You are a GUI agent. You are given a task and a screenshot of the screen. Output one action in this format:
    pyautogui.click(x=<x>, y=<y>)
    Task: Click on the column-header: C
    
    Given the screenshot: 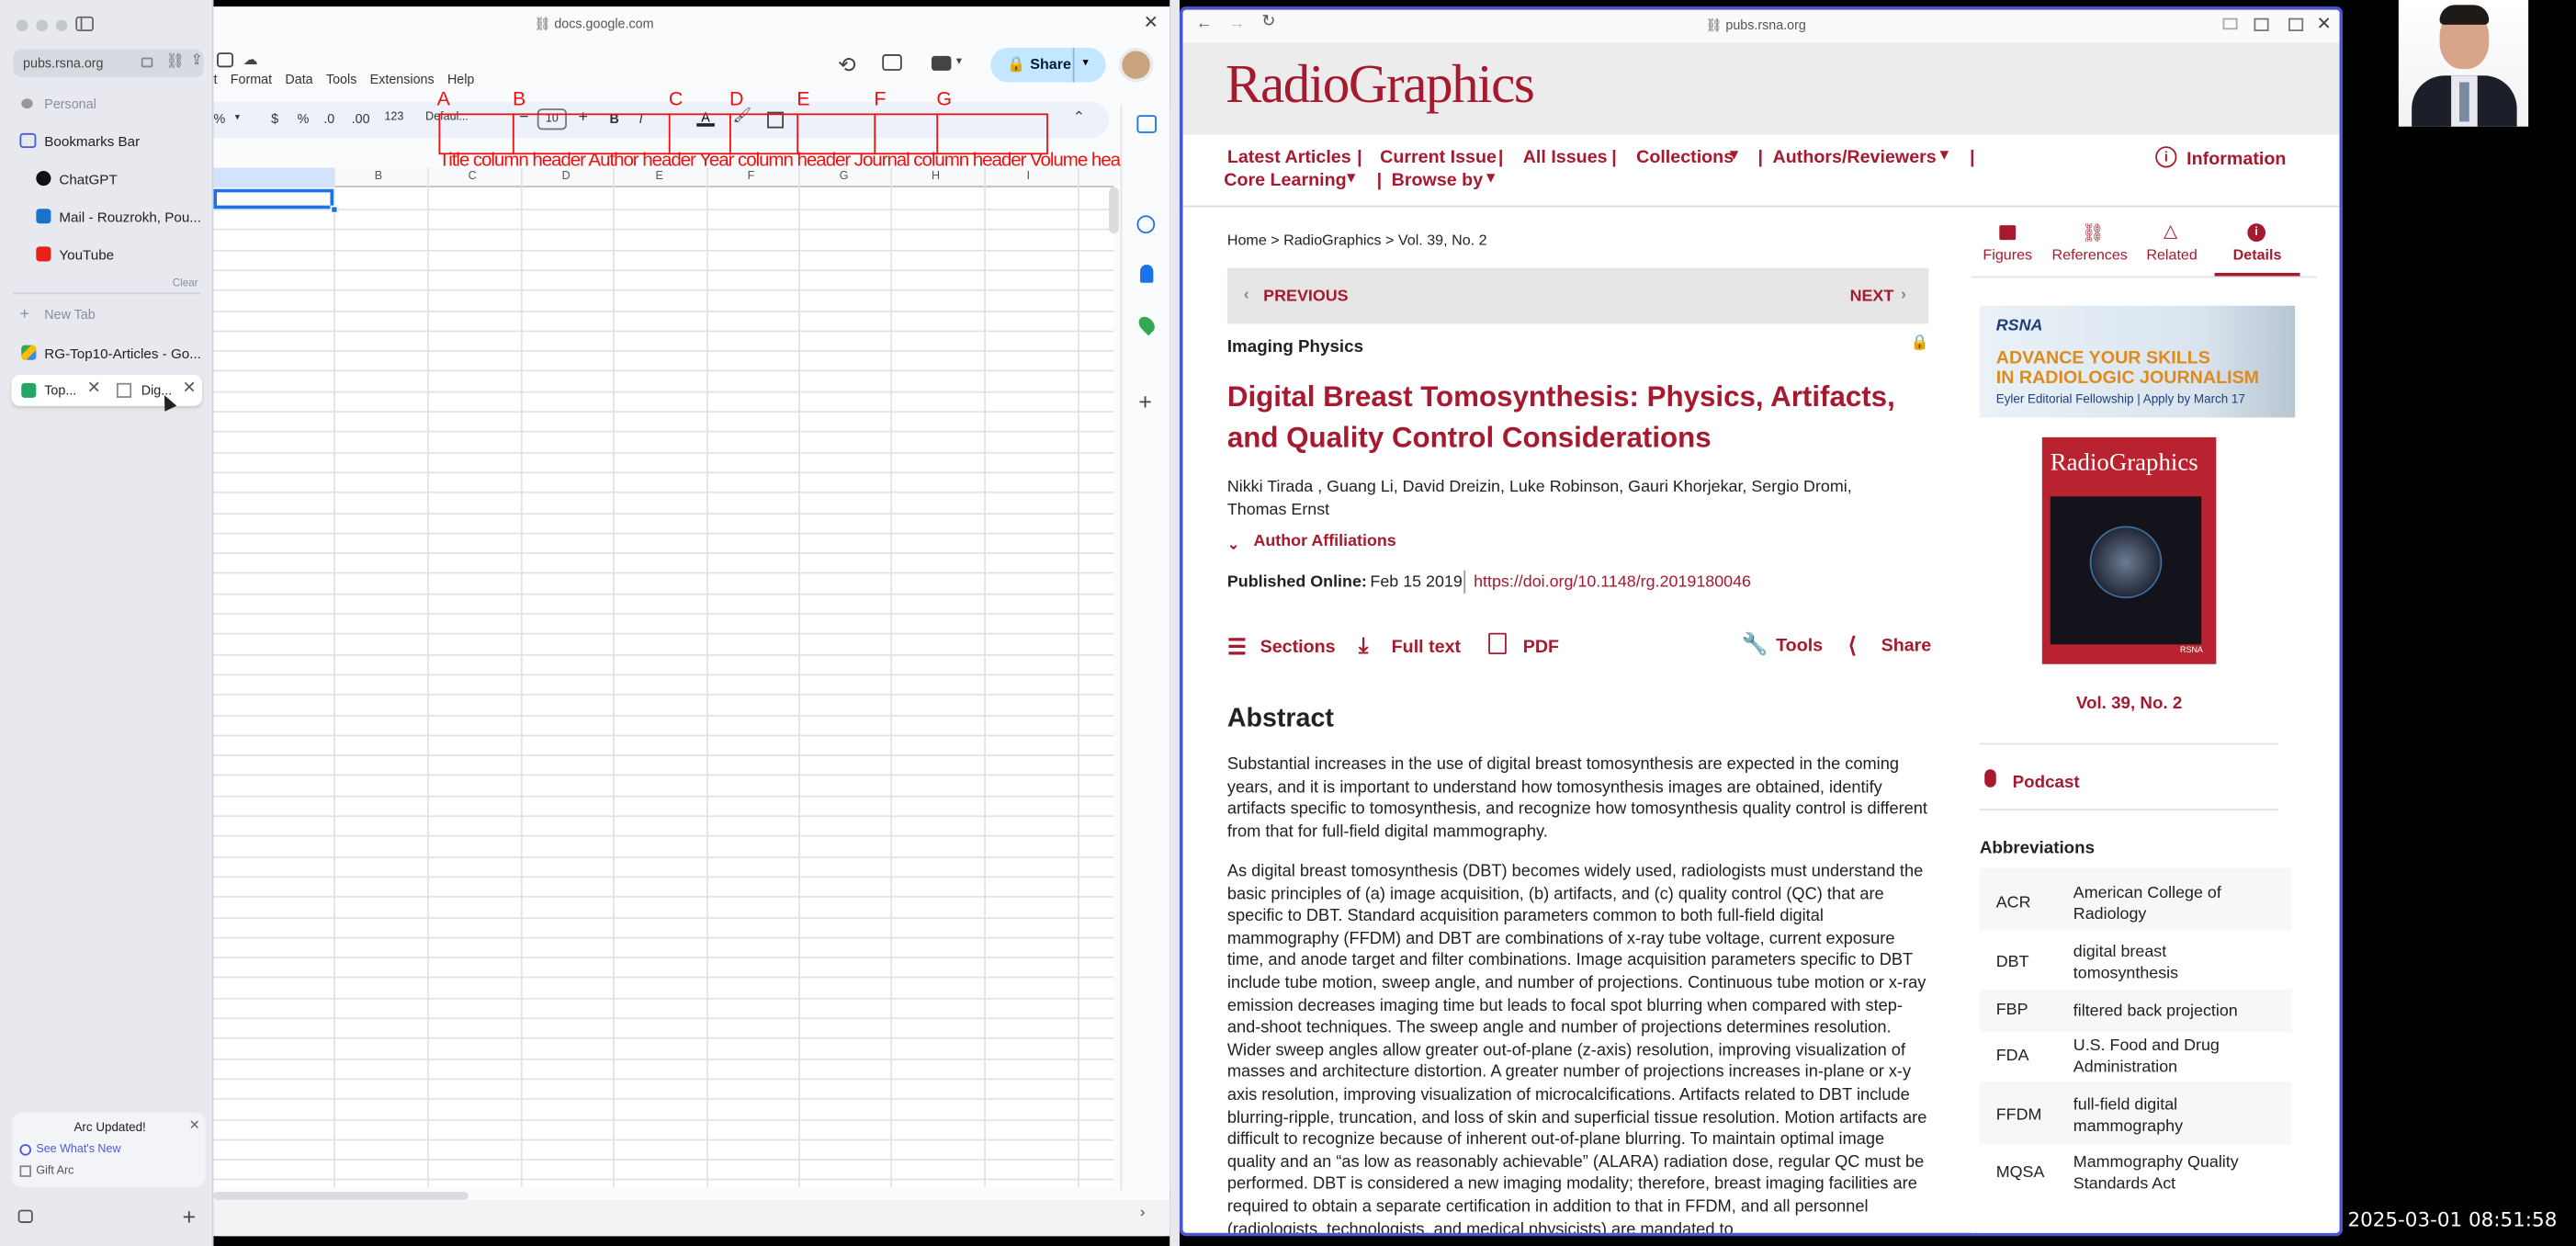 What is the action you would take?
    pyautogui.click(x=473, y=177)
    